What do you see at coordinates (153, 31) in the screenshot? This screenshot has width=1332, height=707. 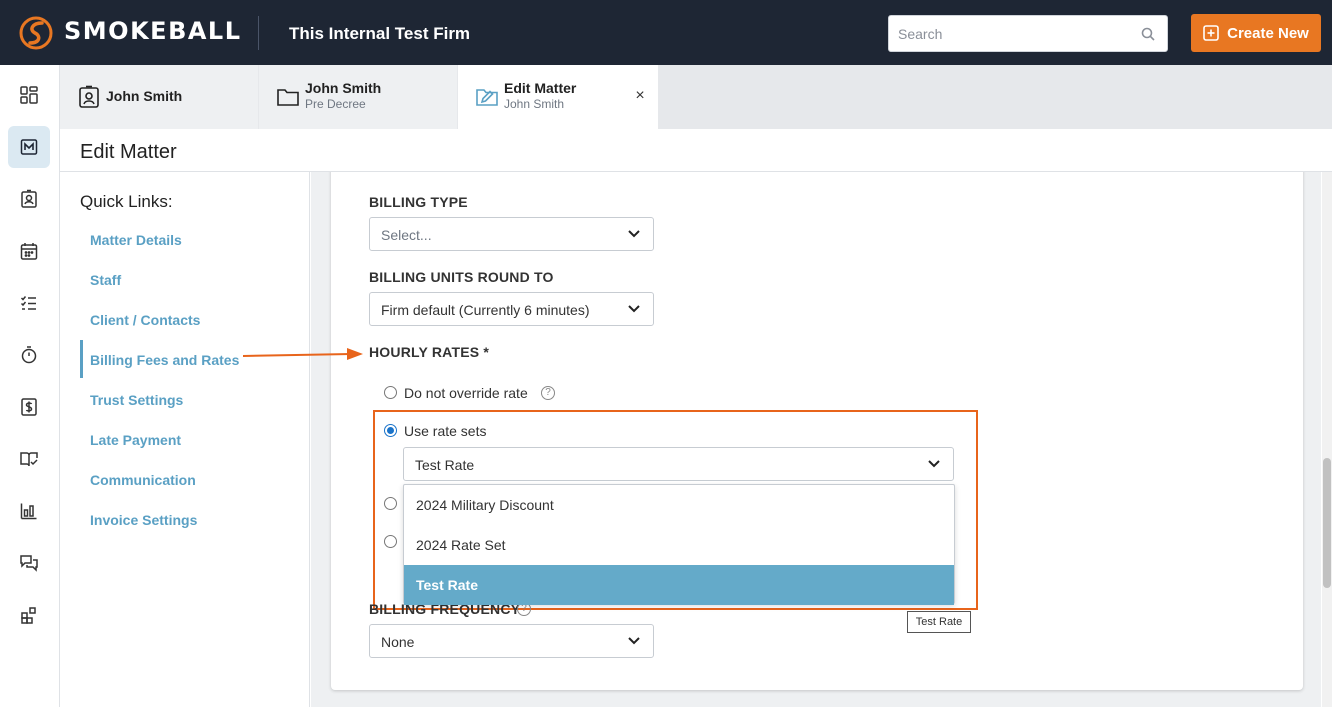 I see `brand-name: SMOKEBALL` at bounding box center [153, 31].